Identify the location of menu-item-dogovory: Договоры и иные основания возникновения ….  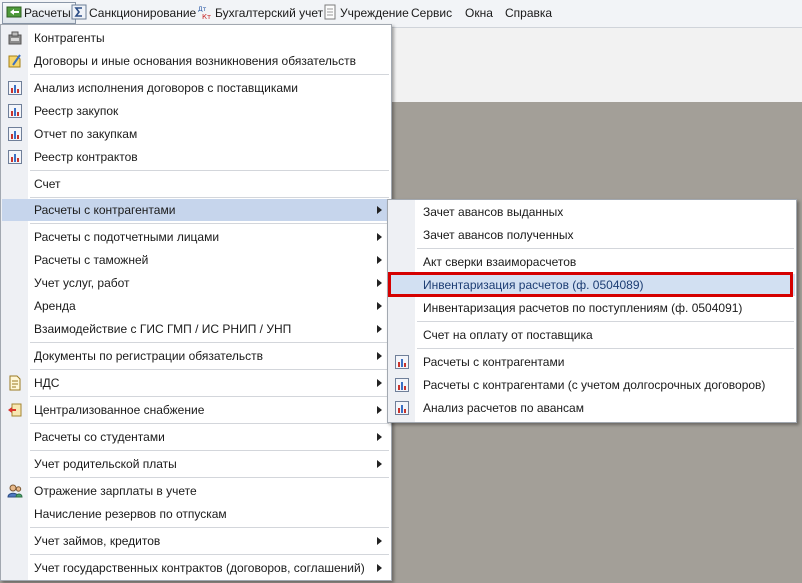
(196, 61).